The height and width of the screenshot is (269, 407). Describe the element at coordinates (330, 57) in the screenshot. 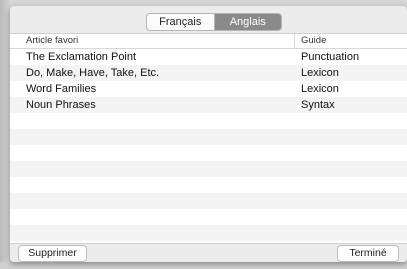

I see `guide-cell: Punctuation` at that location.